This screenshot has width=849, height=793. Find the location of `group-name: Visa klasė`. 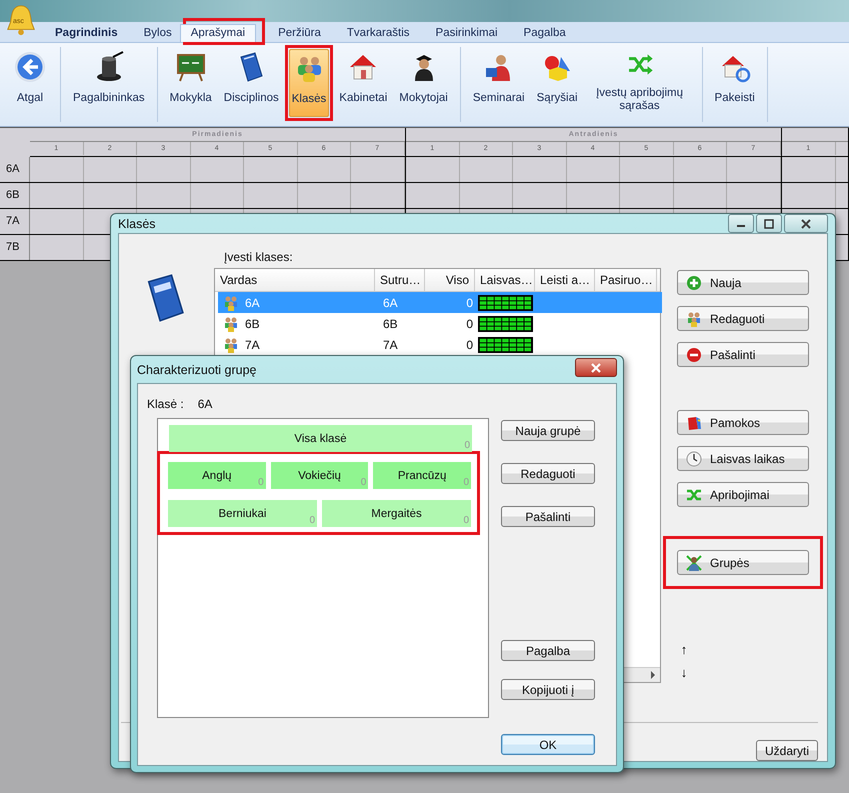

group-name: Visa klasė is located at coordinates (320, 438).